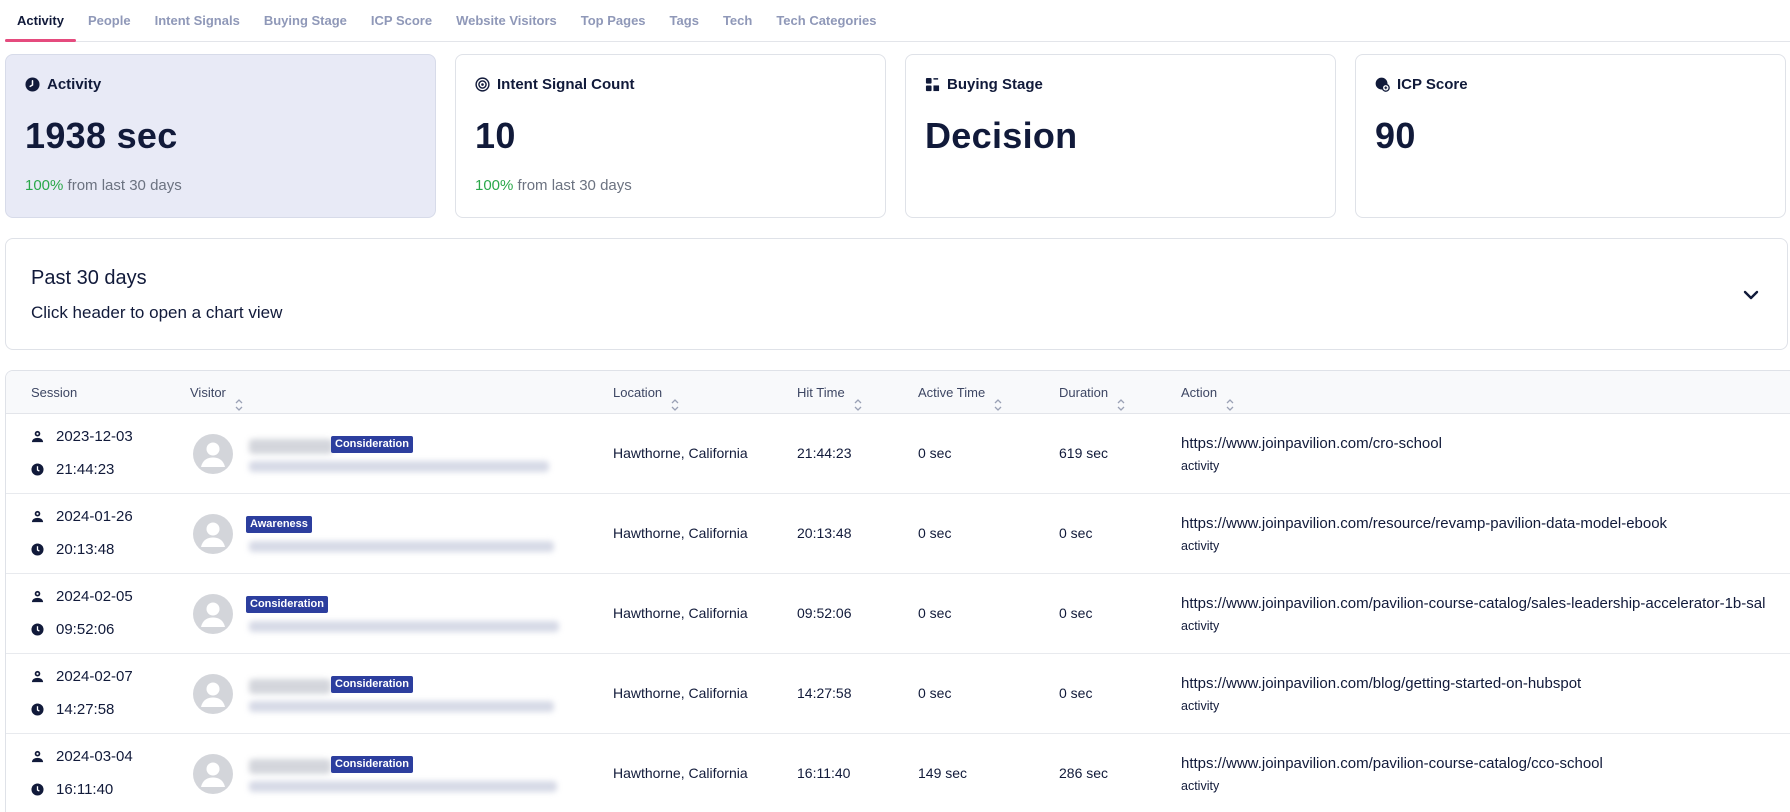 This screenshot has height=812, width=1790. Describe the element at coordinates (94, 436) in the screenshot. I see `session-date-text: 2023-12-03` at that location.